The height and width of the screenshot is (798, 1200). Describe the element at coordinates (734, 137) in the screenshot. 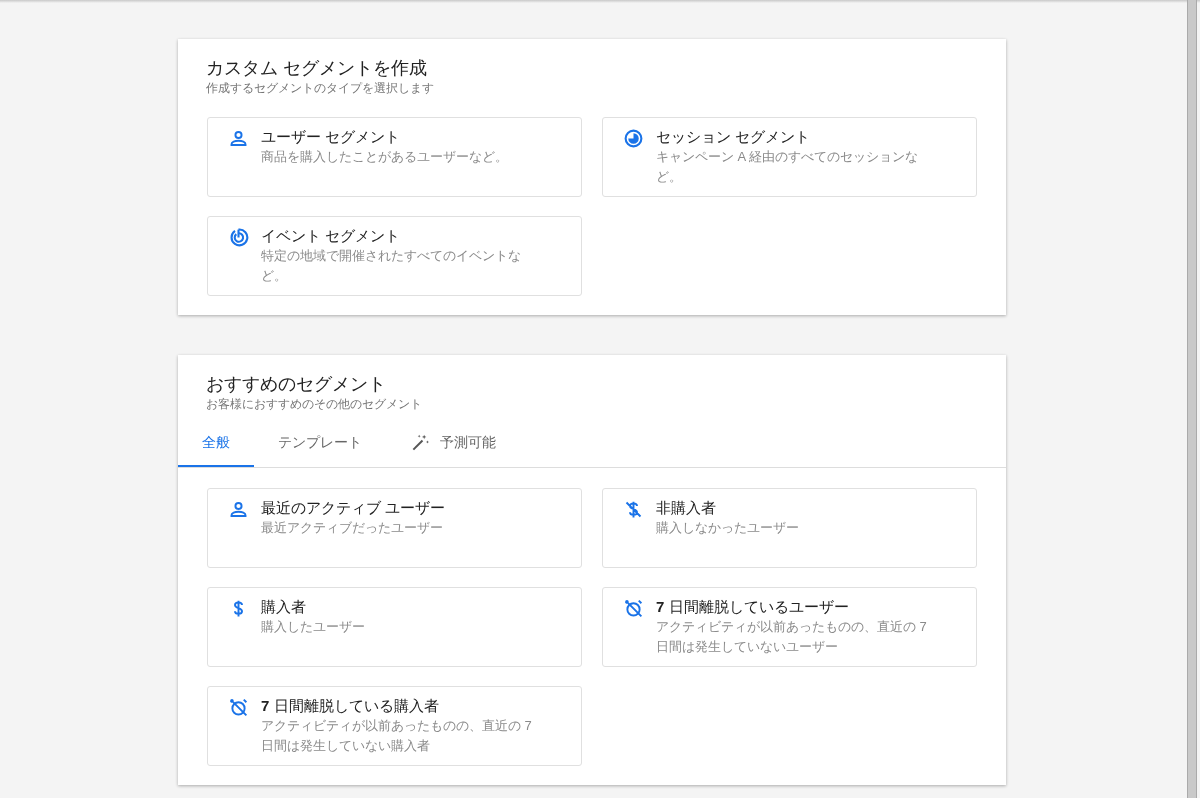

I see `option-title: セッション セグメント` at that location.